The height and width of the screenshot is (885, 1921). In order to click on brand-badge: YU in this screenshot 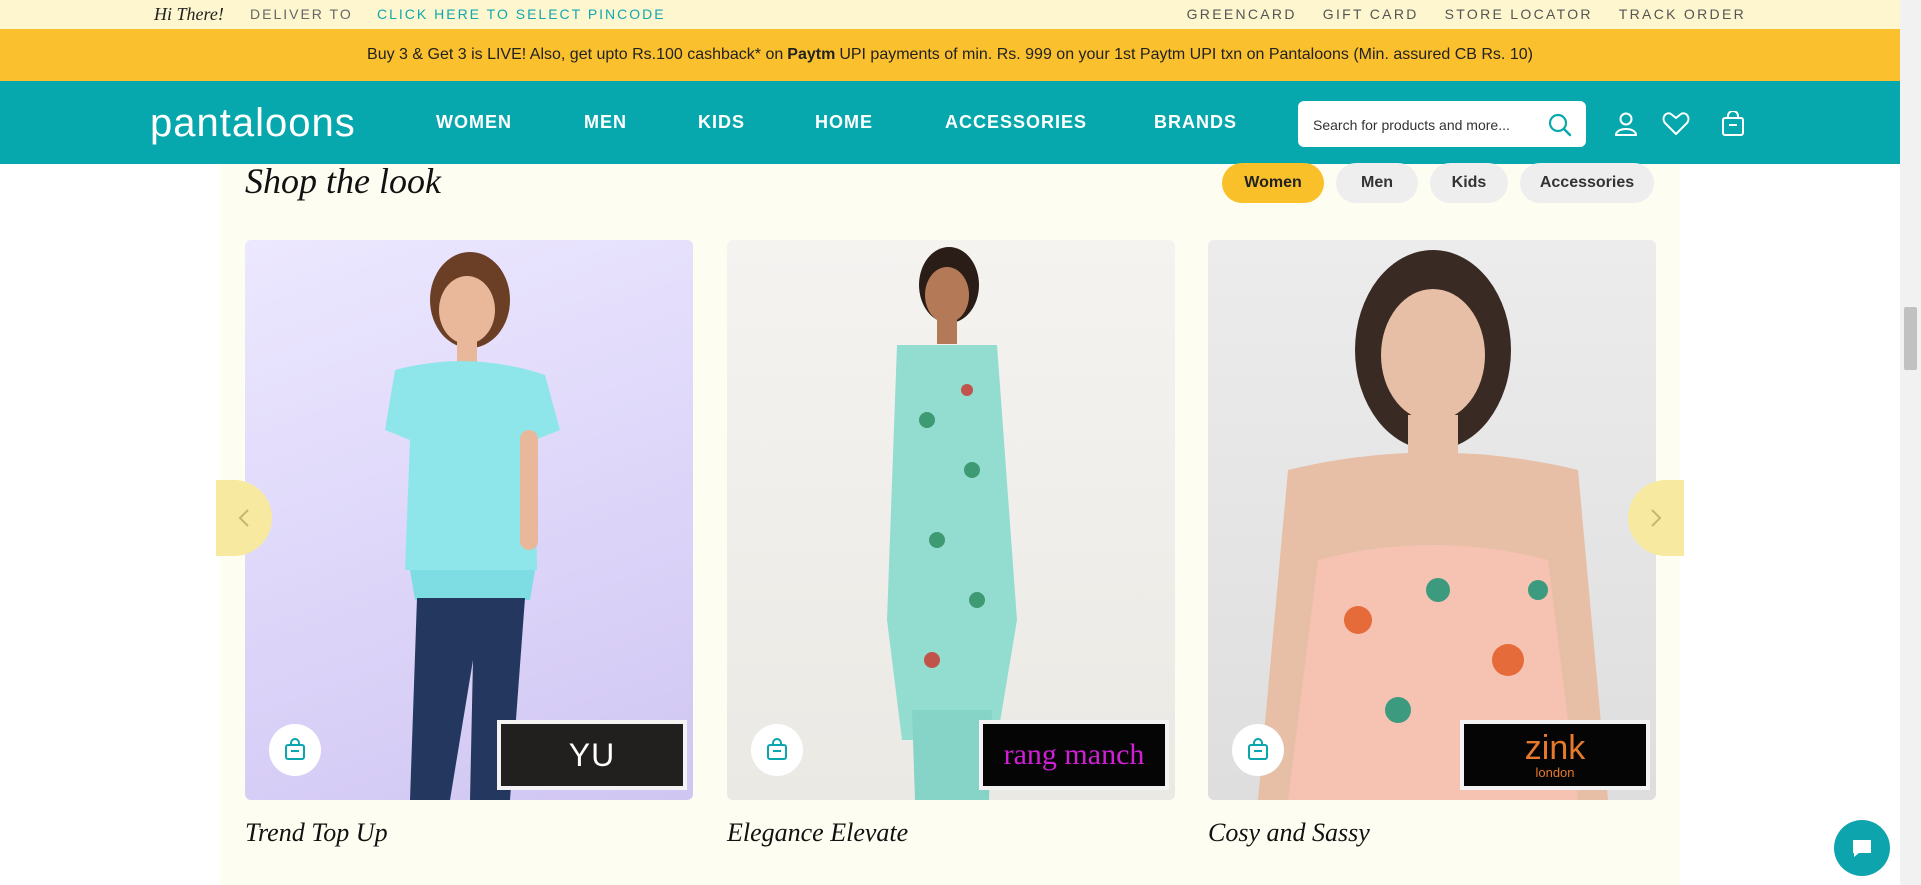, I will do `click(592, 755)`.